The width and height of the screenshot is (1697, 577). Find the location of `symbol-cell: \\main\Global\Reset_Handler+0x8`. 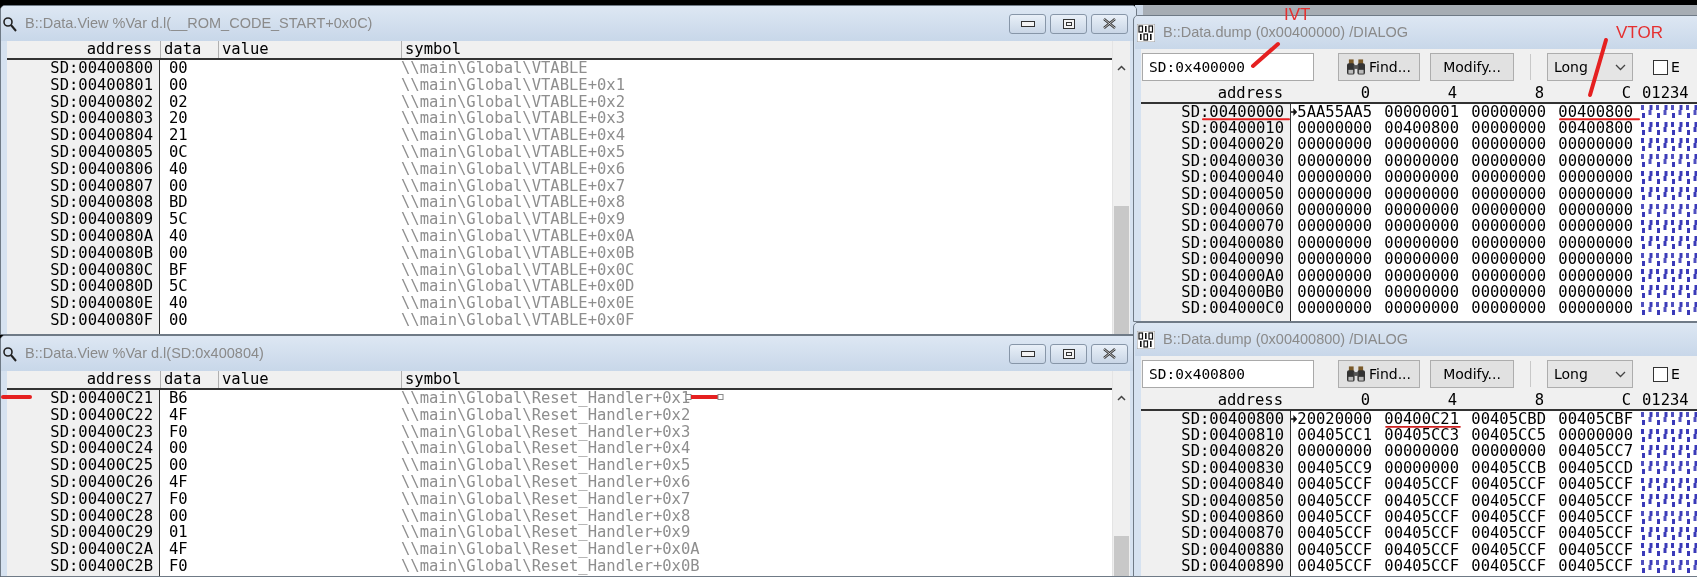

symbol-cell: \\main\Global\Reset_Handler+0x8 is located at coordinates (546, 516).